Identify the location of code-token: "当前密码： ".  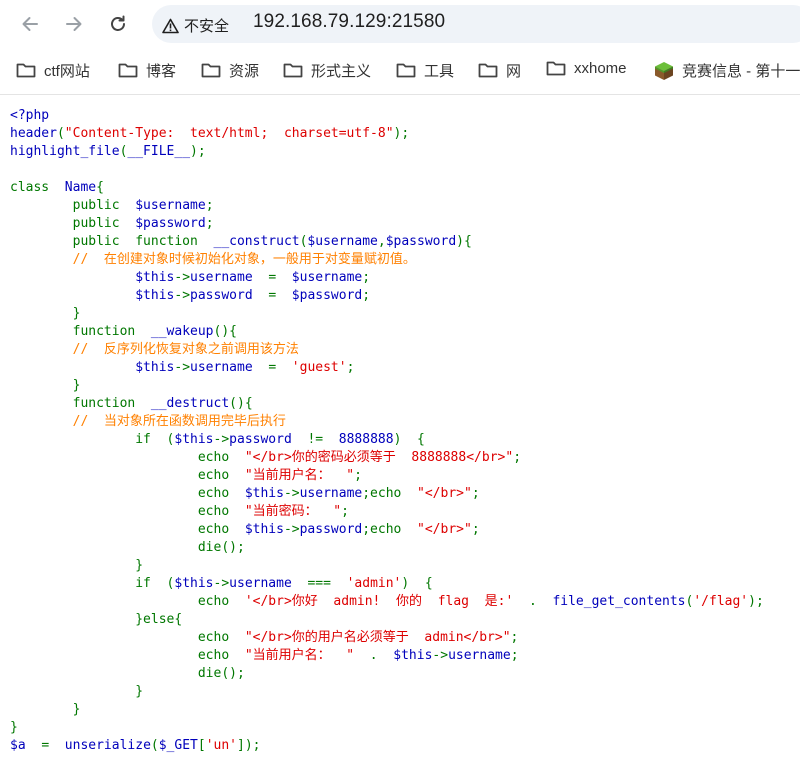
(293, 511).